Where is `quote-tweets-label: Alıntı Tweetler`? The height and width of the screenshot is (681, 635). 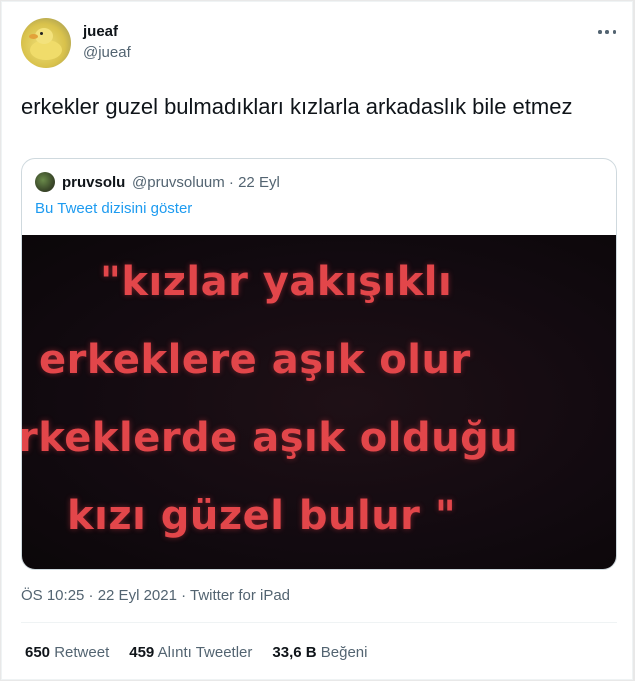
quote-tweets-label: Alıntı Tweetler is located at coordinates (205, 652).